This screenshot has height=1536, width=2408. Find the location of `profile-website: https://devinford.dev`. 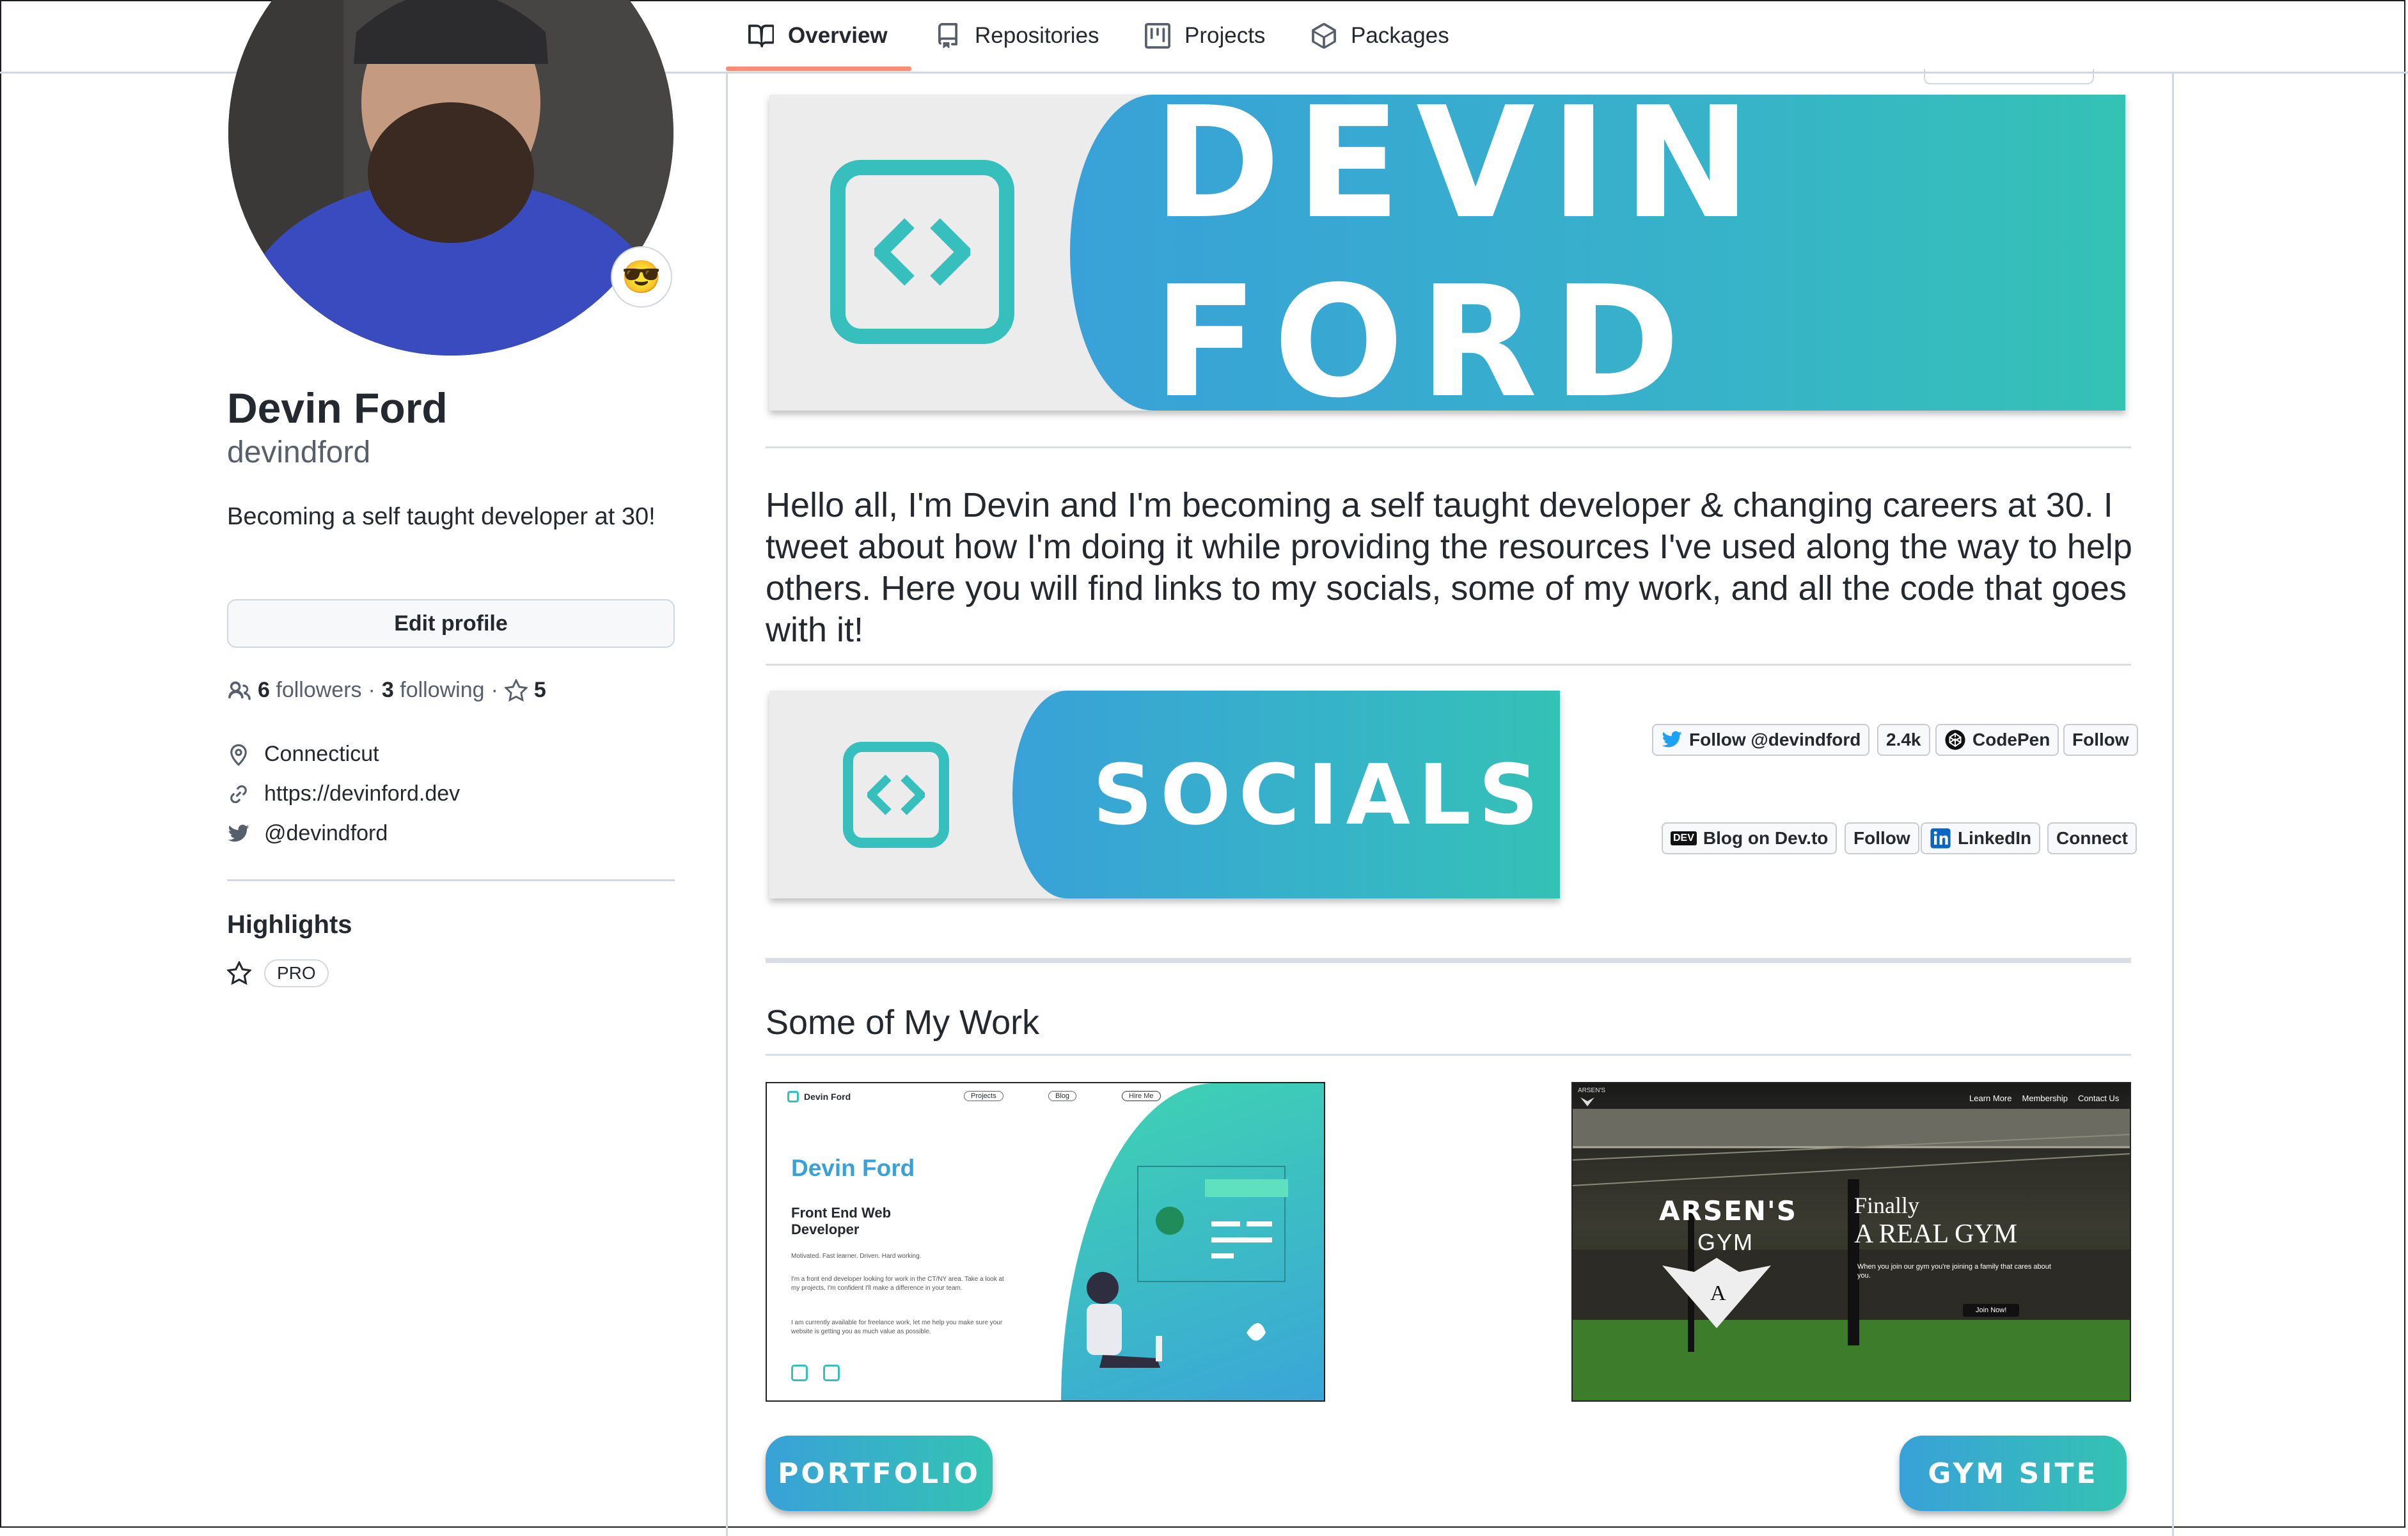

profile-website: https://devinford.dev is located at coordinates (343, 793).